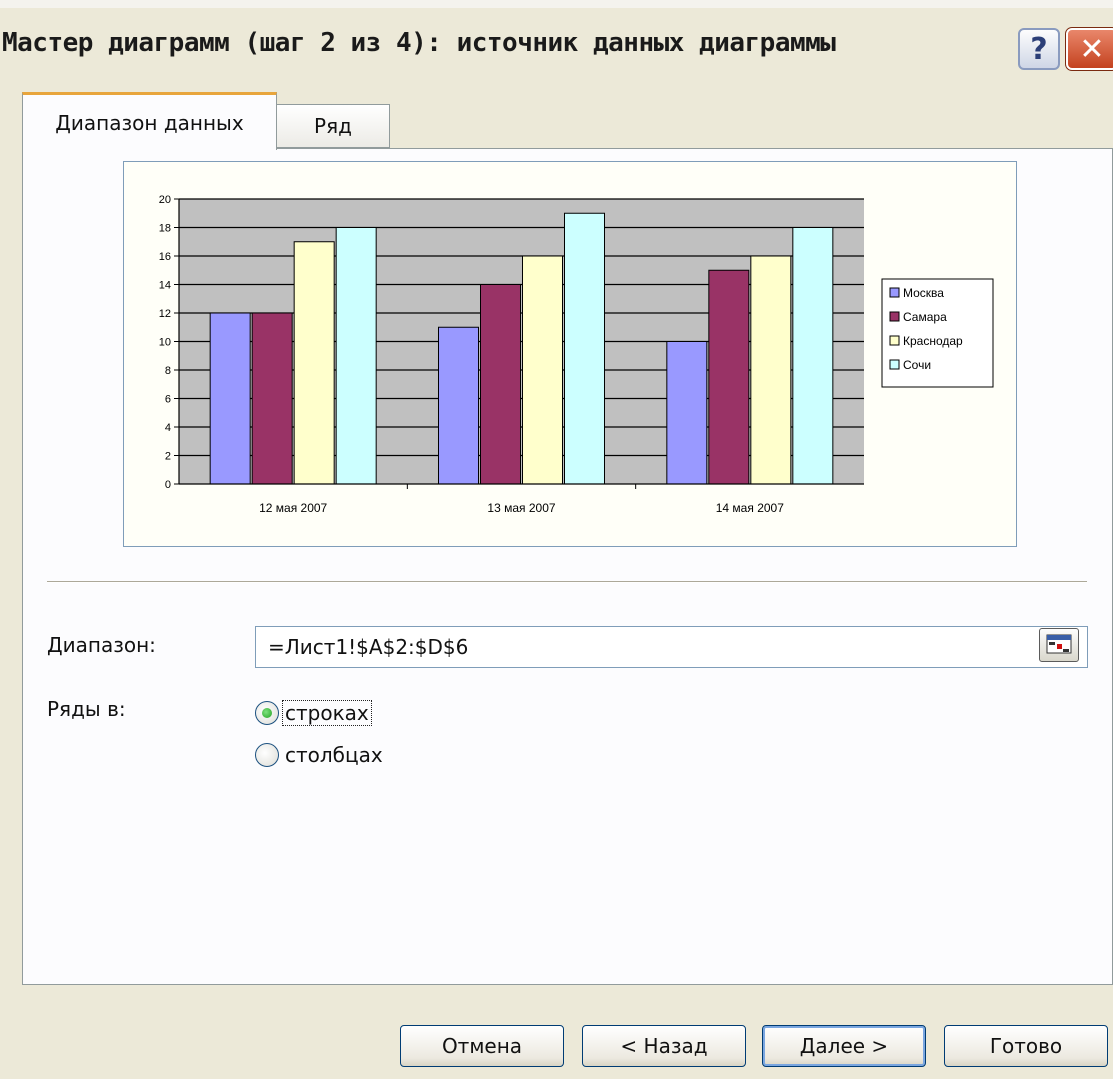  Describe the element at coordinates (664, 1046) in the screenshot. I see `back-button: < Назад` at that location.